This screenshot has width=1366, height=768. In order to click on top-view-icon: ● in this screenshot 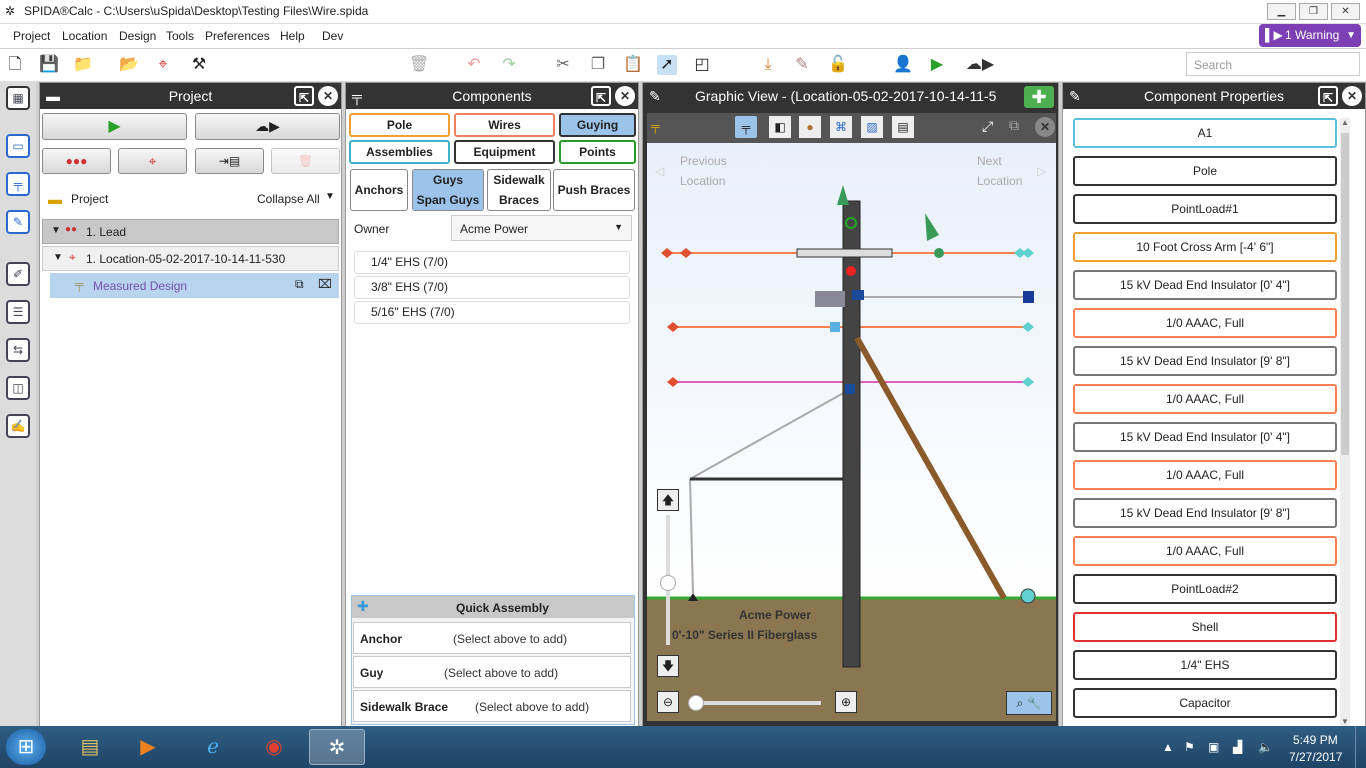, I will do `click(810, 127)`.